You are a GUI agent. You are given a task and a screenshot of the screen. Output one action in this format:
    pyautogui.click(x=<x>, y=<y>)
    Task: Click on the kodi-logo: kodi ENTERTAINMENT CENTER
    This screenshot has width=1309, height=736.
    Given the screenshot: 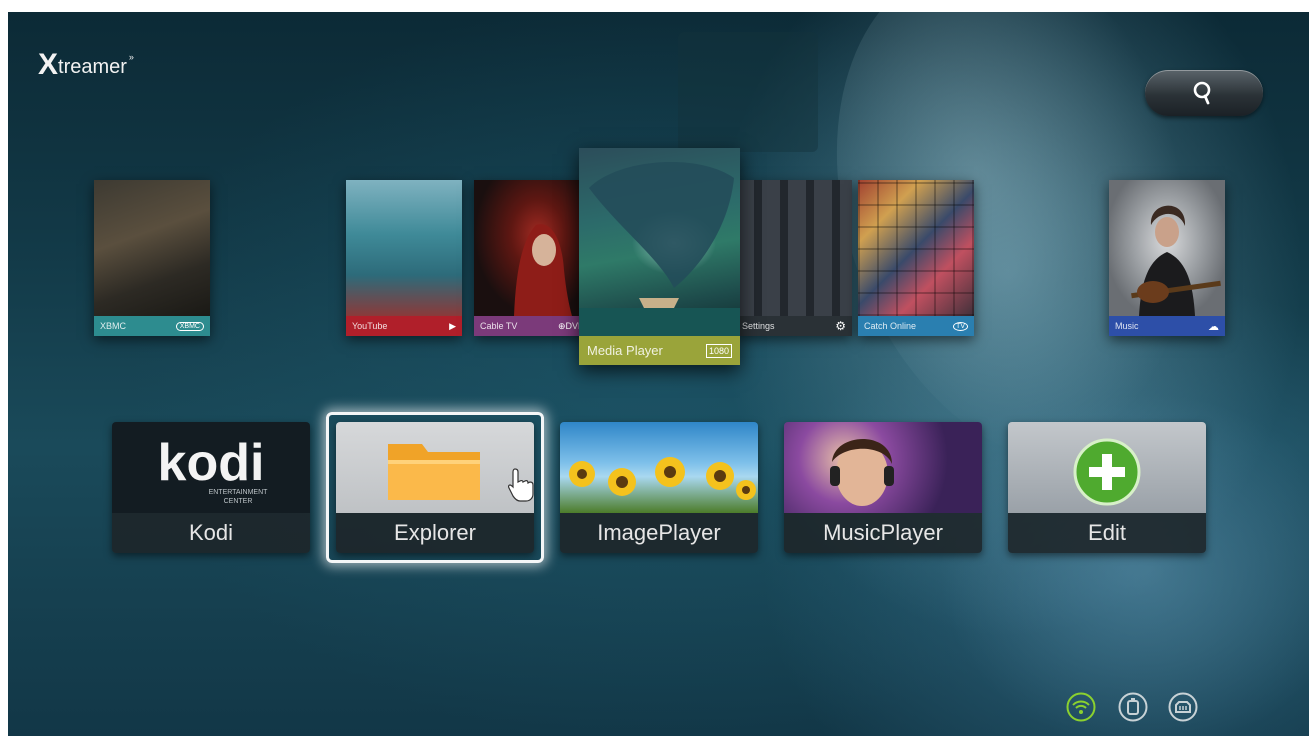 What is the action you would take?
    pyautogui.click(x=211, y=467)
    